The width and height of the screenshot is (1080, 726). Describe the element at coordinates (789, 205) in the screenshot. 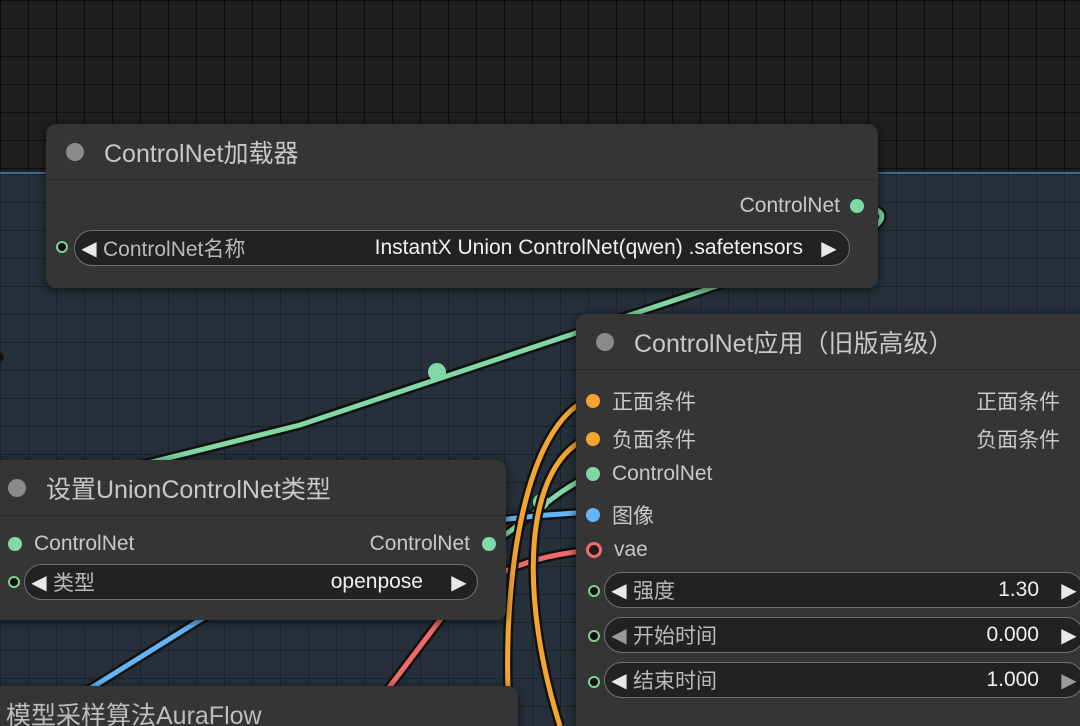

I see `output-label: ControlNet` at that location.